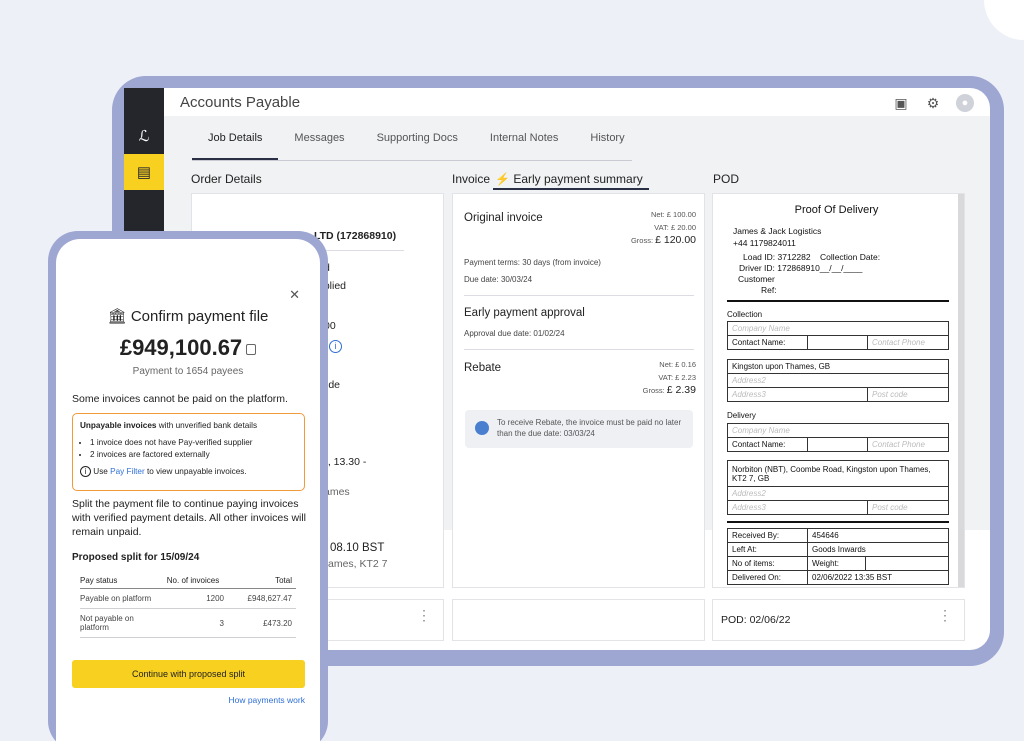 Image resolution: width=1024 pixels, height=741 pixels. What do you see at coordinates (193, 623) in the screenshot?
I see `count-cell: 3` at bounding box center [193, 623].